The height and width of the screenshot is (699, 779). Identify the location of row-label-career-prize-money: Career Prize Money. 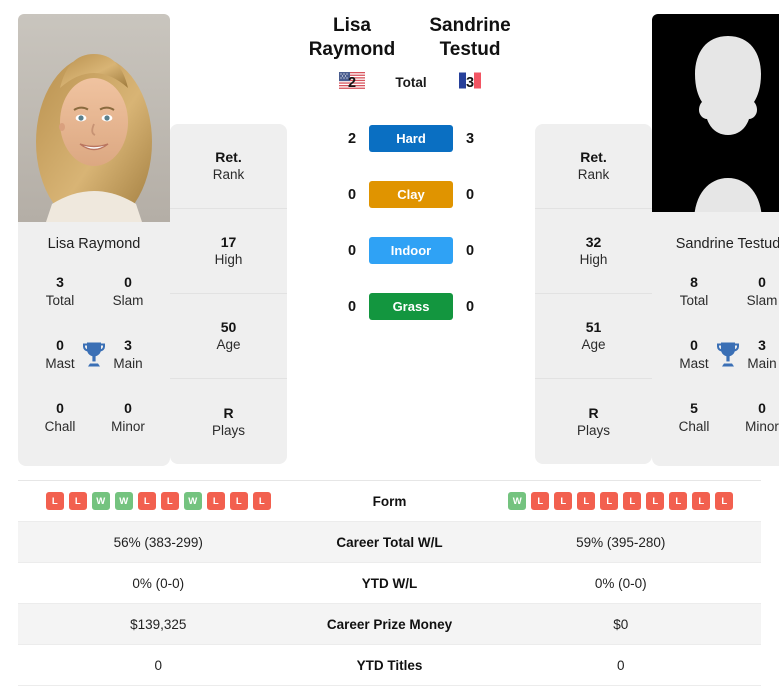
(389, 624).